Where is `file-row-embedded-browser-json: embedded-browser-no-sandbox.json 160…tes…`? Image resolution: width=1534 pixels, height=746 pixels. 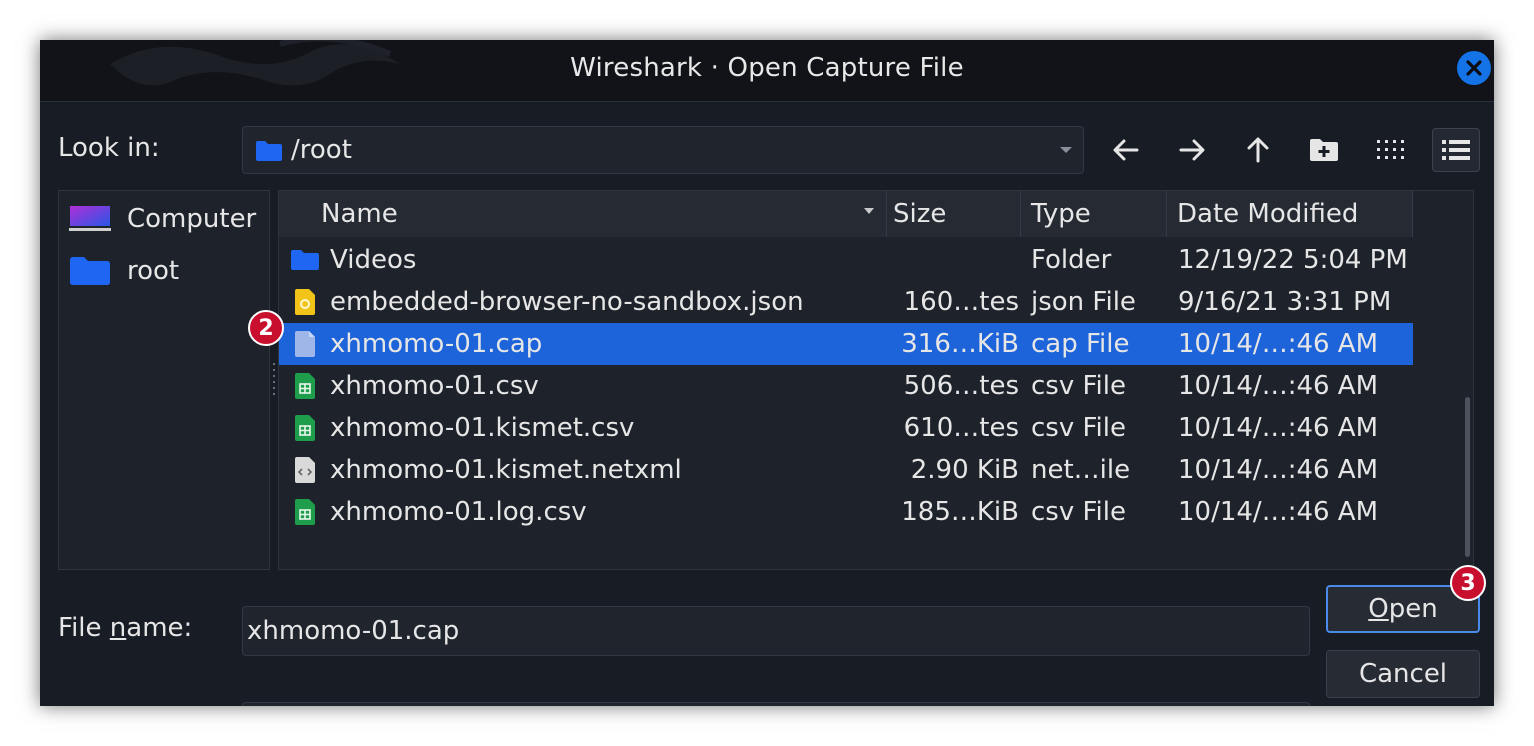 file-row-embedded-browser-json: embedded-browser-no-sandbox.json 160…tes… is located at coordinates (846, 302).